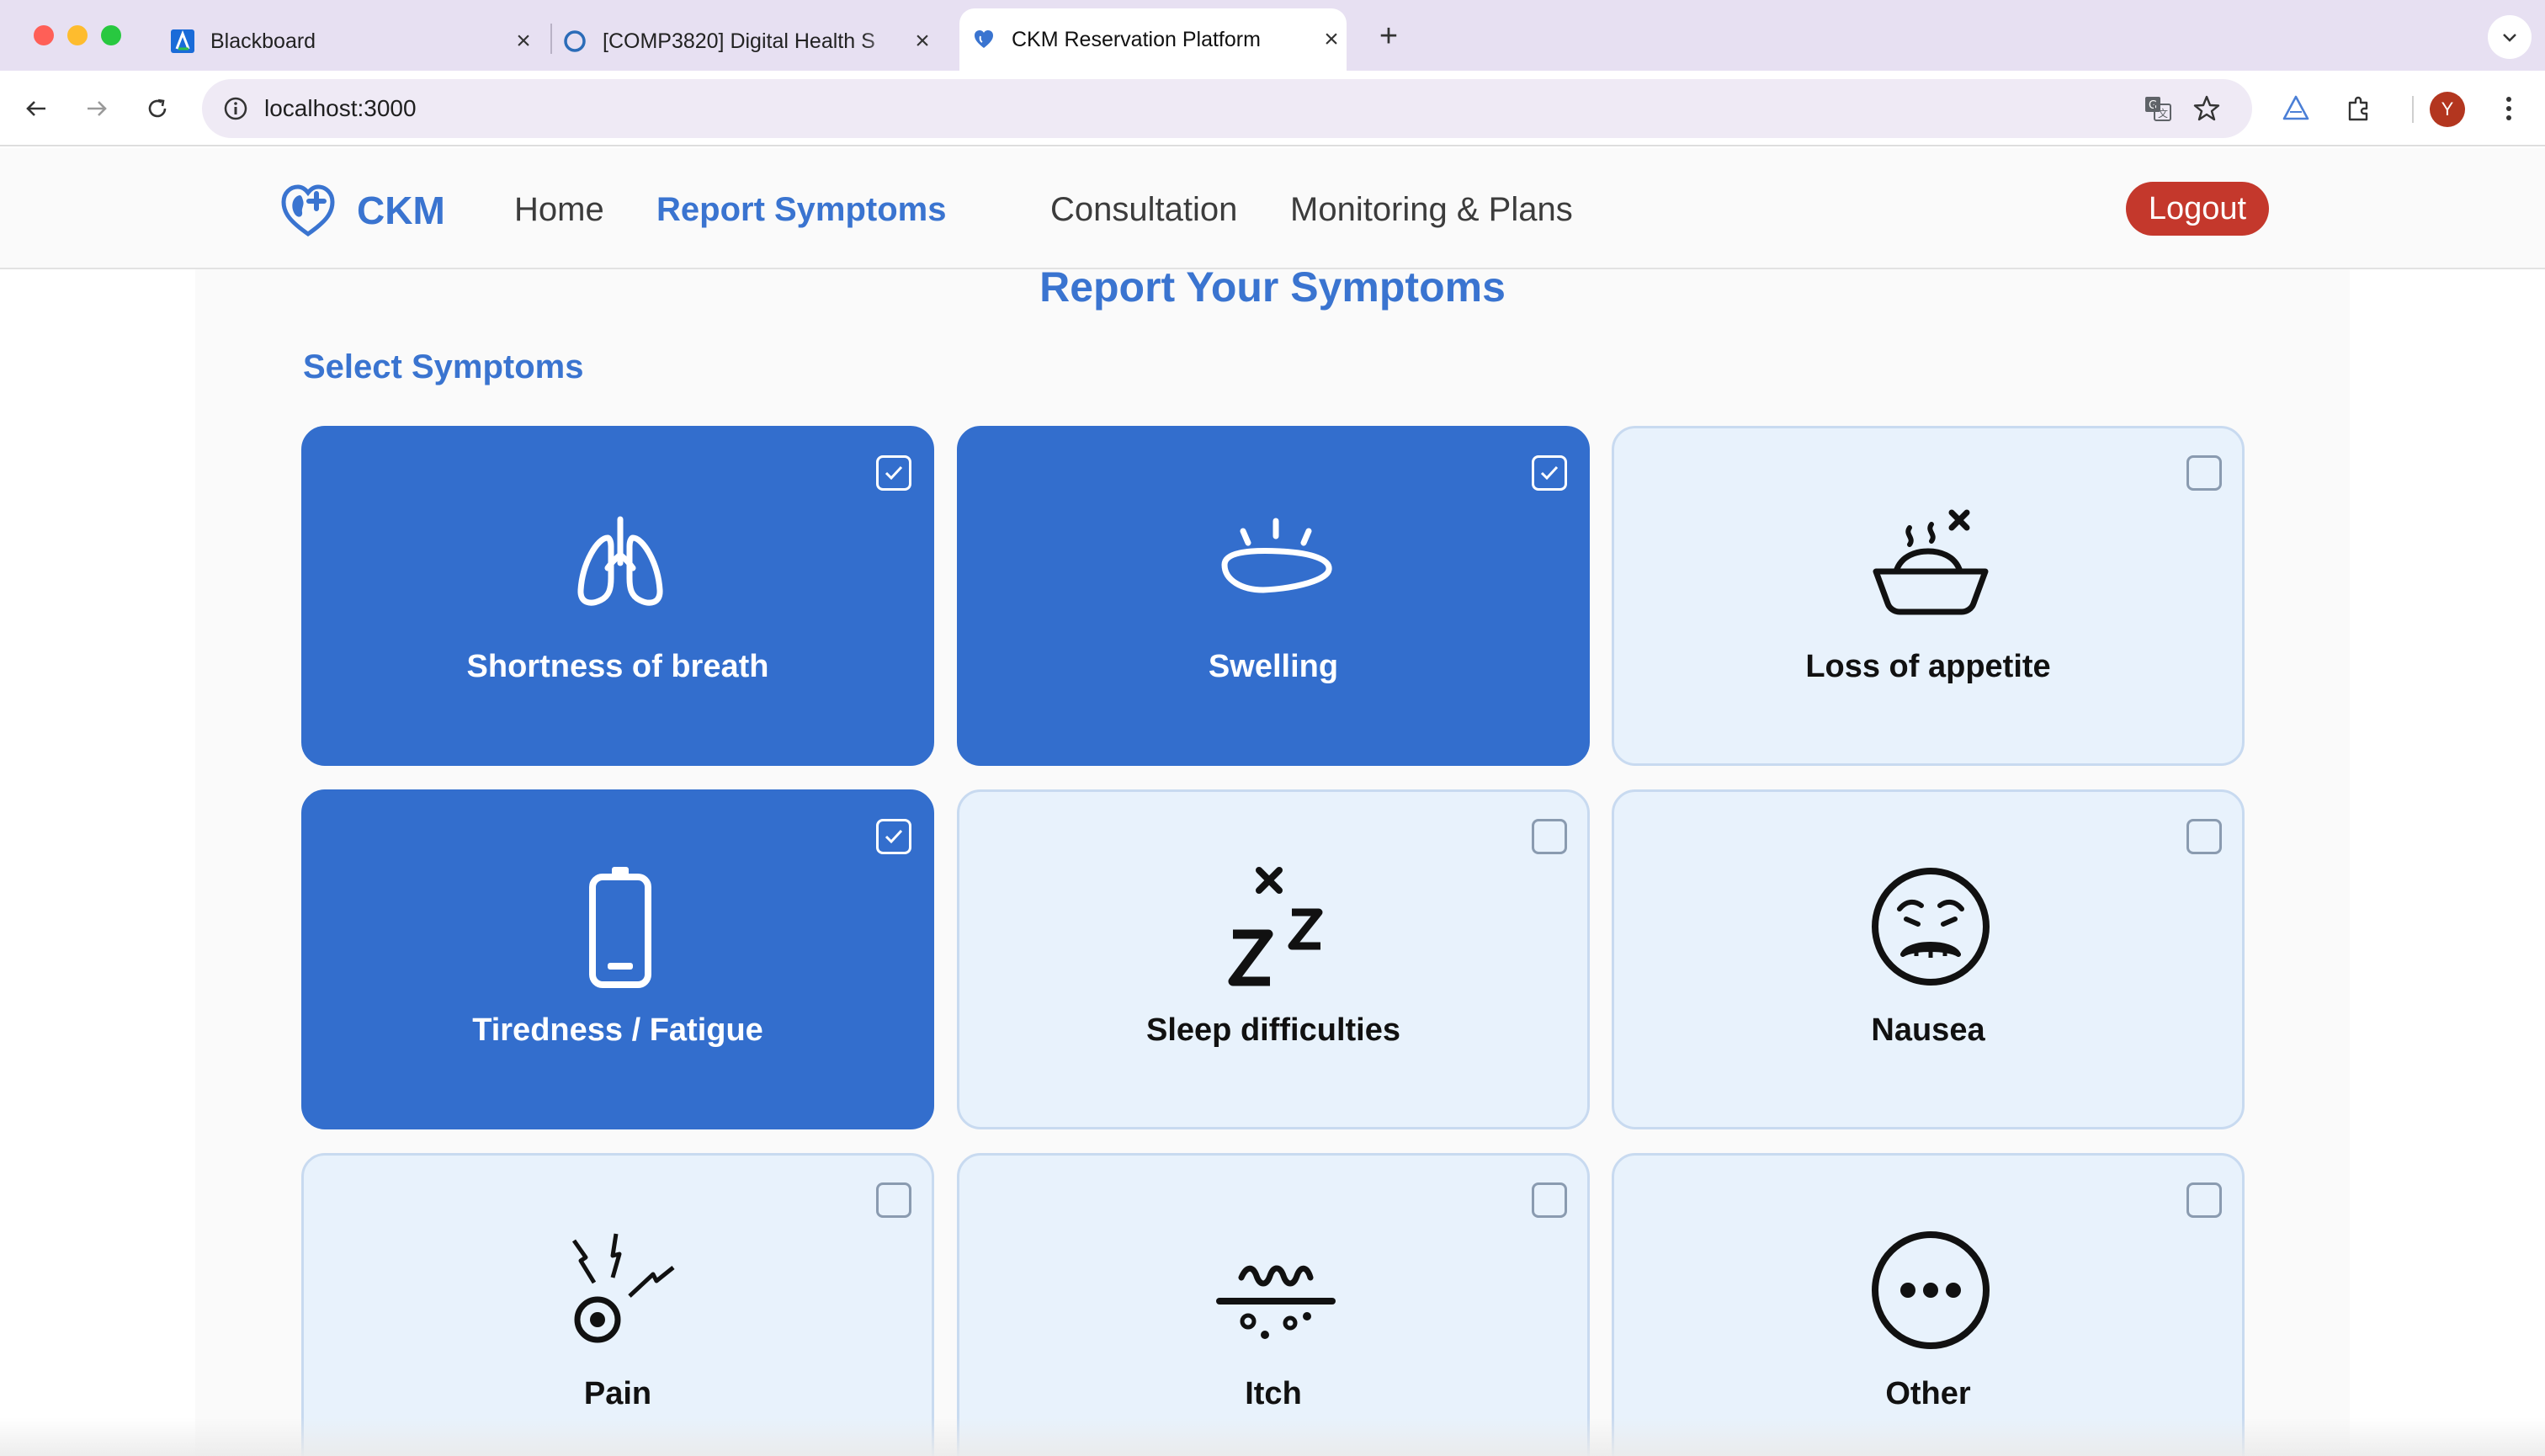 The height and width of the screenshot is (1456, 2545). What do you see at coordinates (352, 41) in the screenshot?
I see `browser-tab-blackboard: Blackboard ×` at bounding box center [352, 41].